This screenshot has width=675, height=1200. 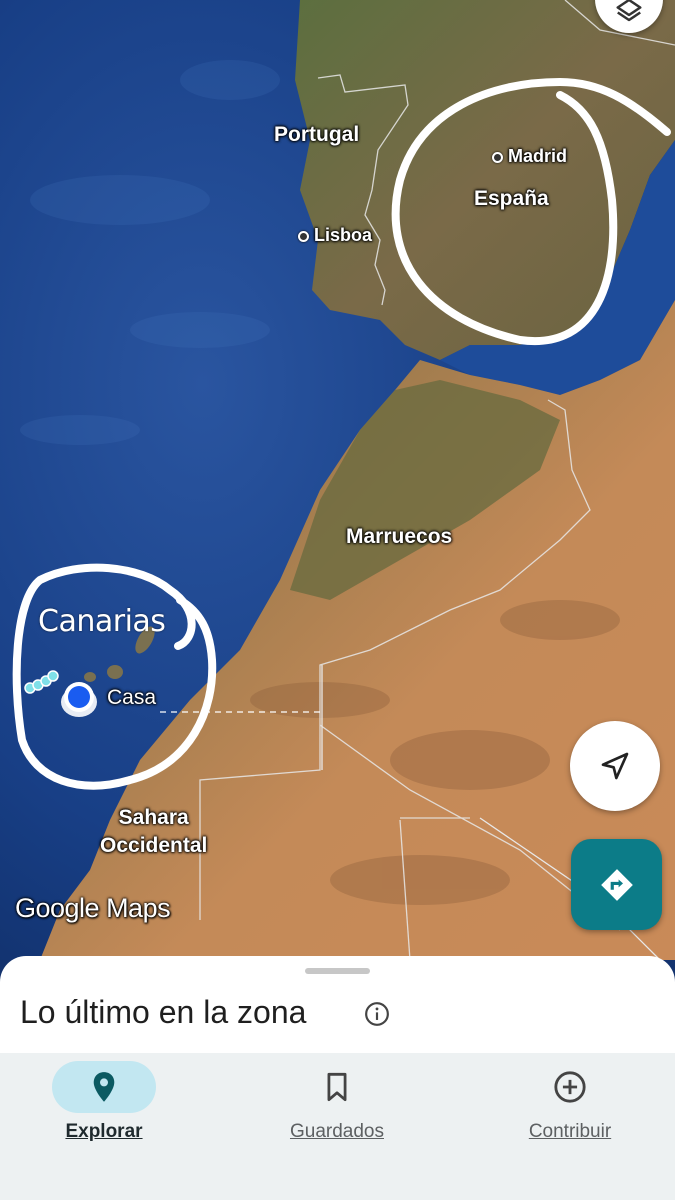 What do you see at coordinates (570, 1131) in the screenshot?
I see `nav-label-contribuir: Contribuir` at bounding box center [570, 1131].